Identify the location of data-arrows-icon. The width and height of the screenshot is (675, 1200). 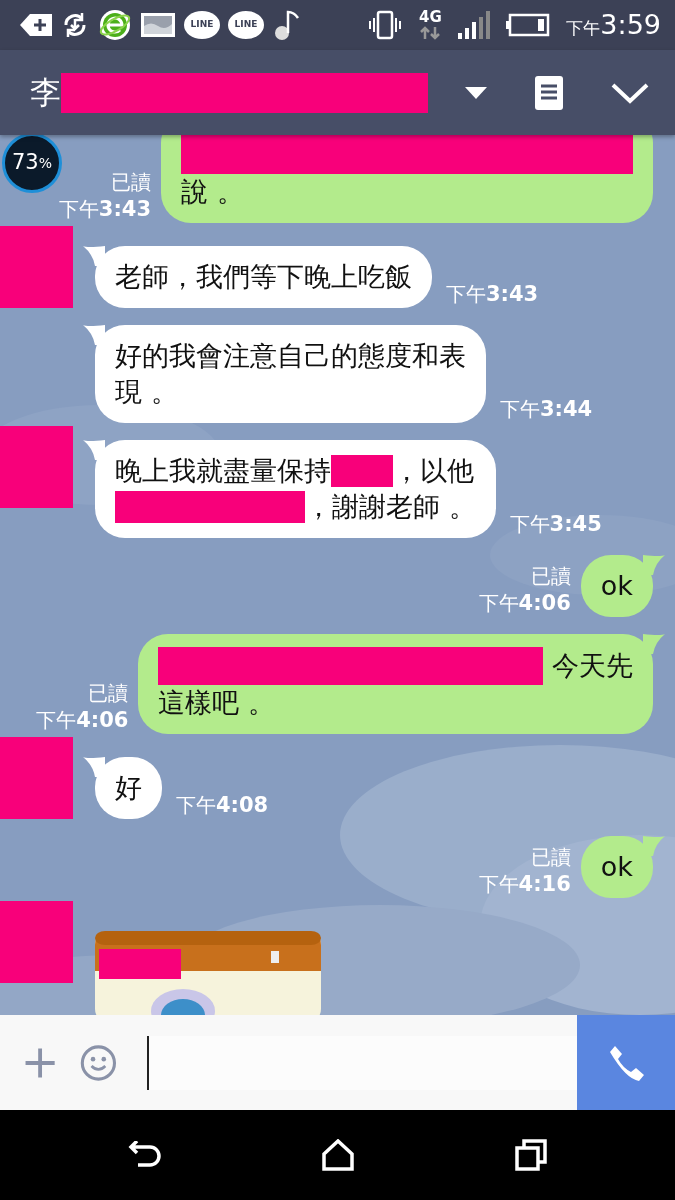
(430, 32).